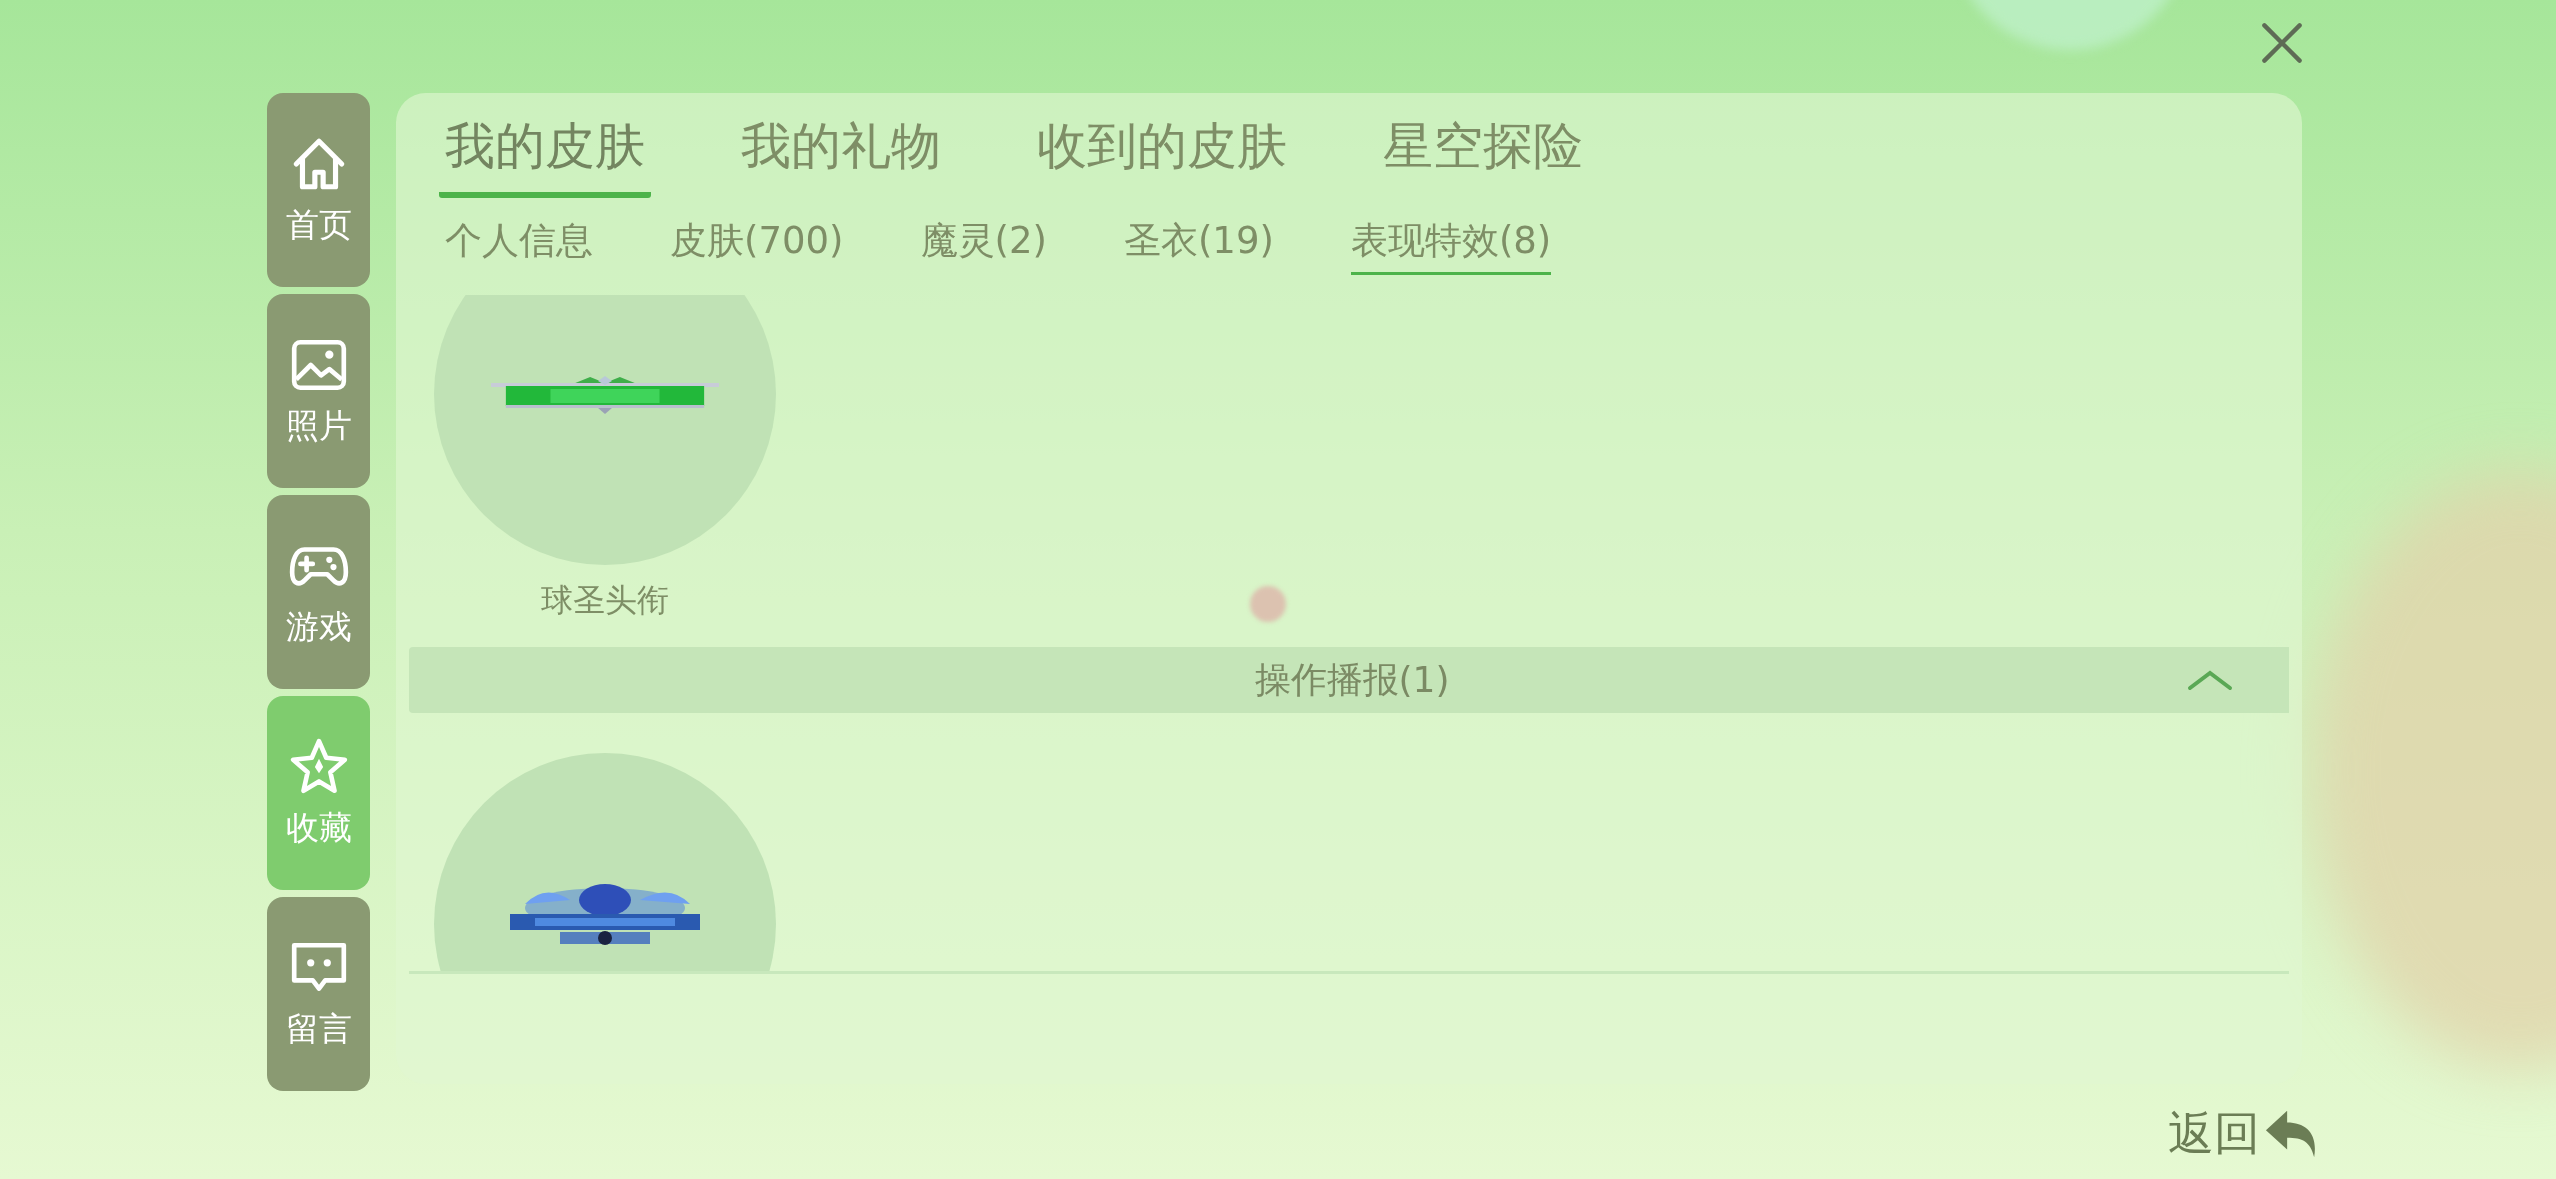  What do you see at coordinates (318, 190) in the screenshot?
I see `sidebar-item: 首页` at bounding box center [318, 190].